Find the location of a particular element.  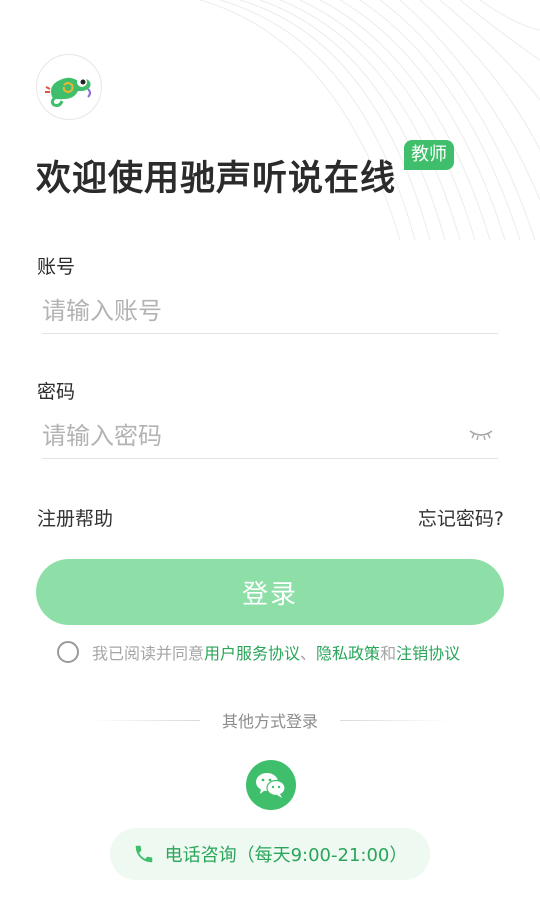

phone-consult-button: 电话咨询（每天9:00-21:00） is located at coordinates (270, 854).